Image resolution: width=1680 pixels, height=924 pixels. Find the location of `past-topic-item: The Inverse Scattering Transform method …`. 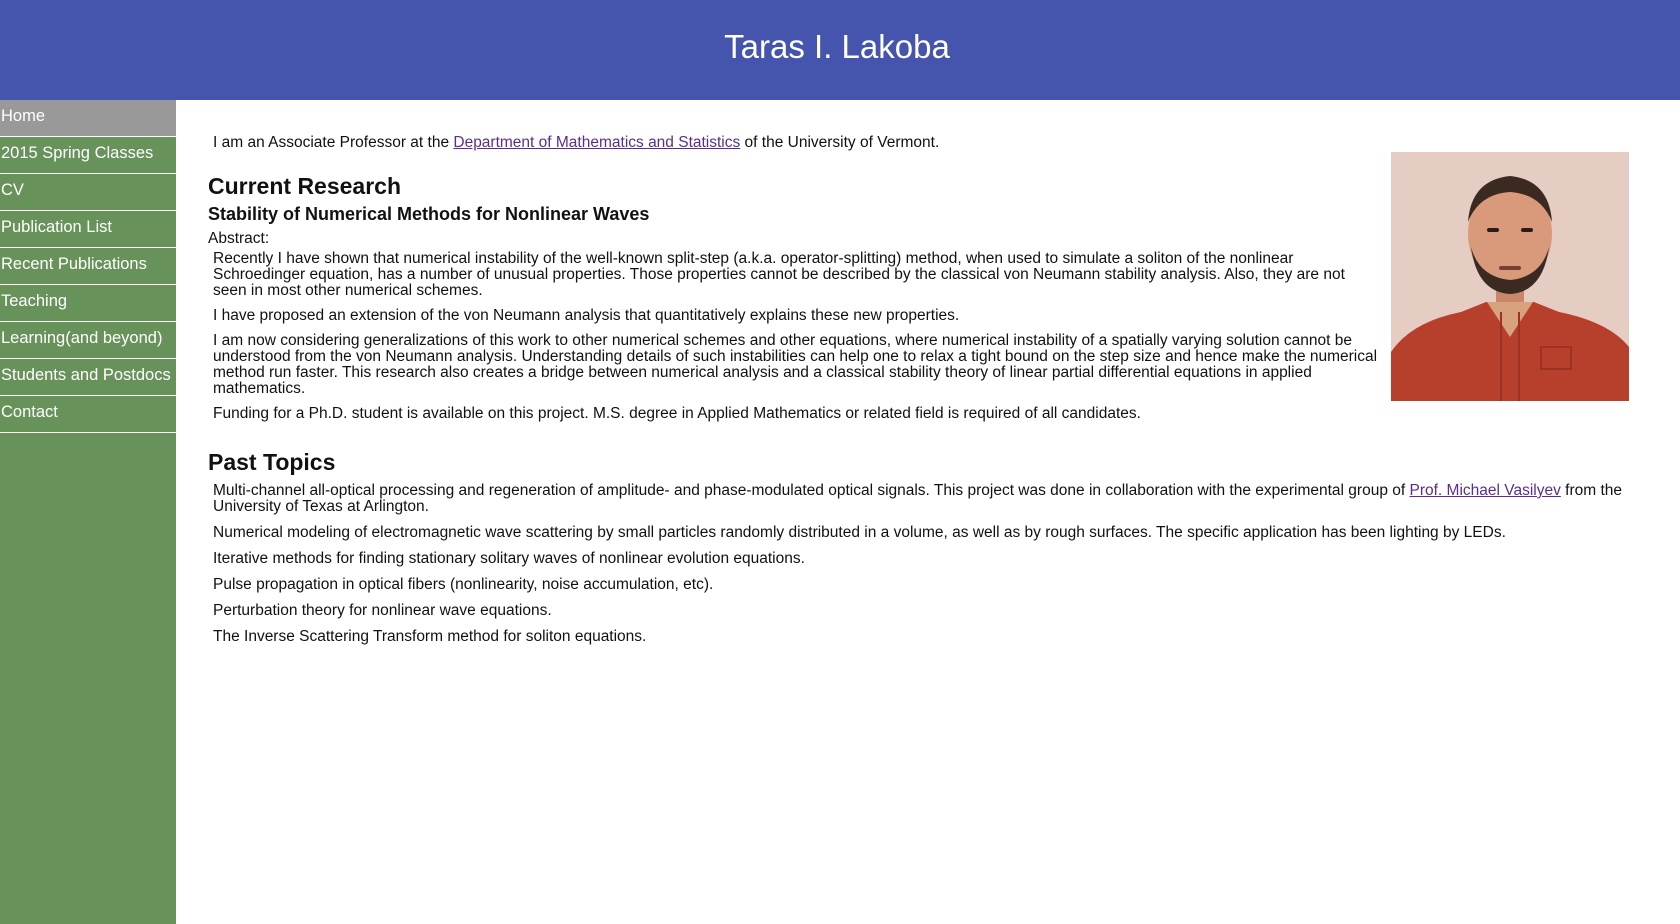

past-topic-item: The Inverse Scattering Transform method … is located at coordinates (430, 636).